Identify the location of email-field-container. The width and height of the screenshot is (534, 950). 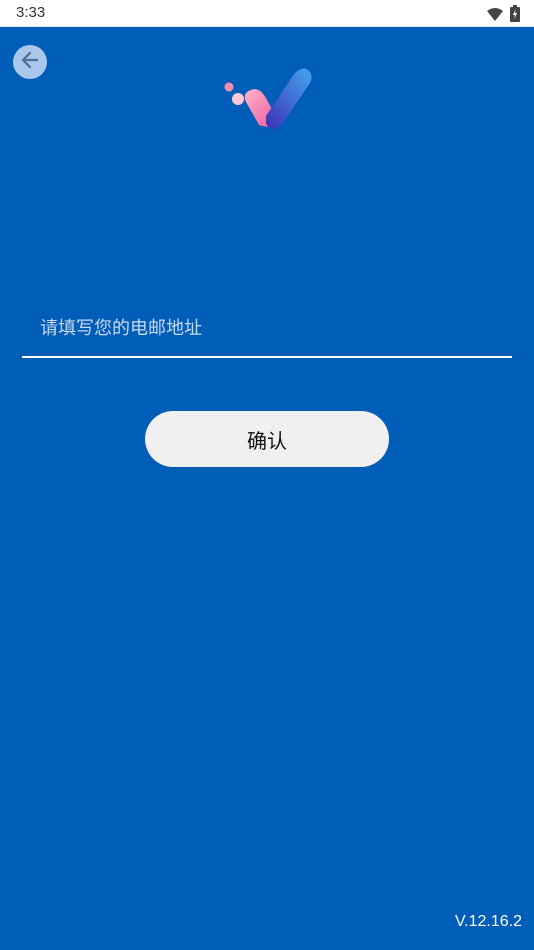
(267, 330).